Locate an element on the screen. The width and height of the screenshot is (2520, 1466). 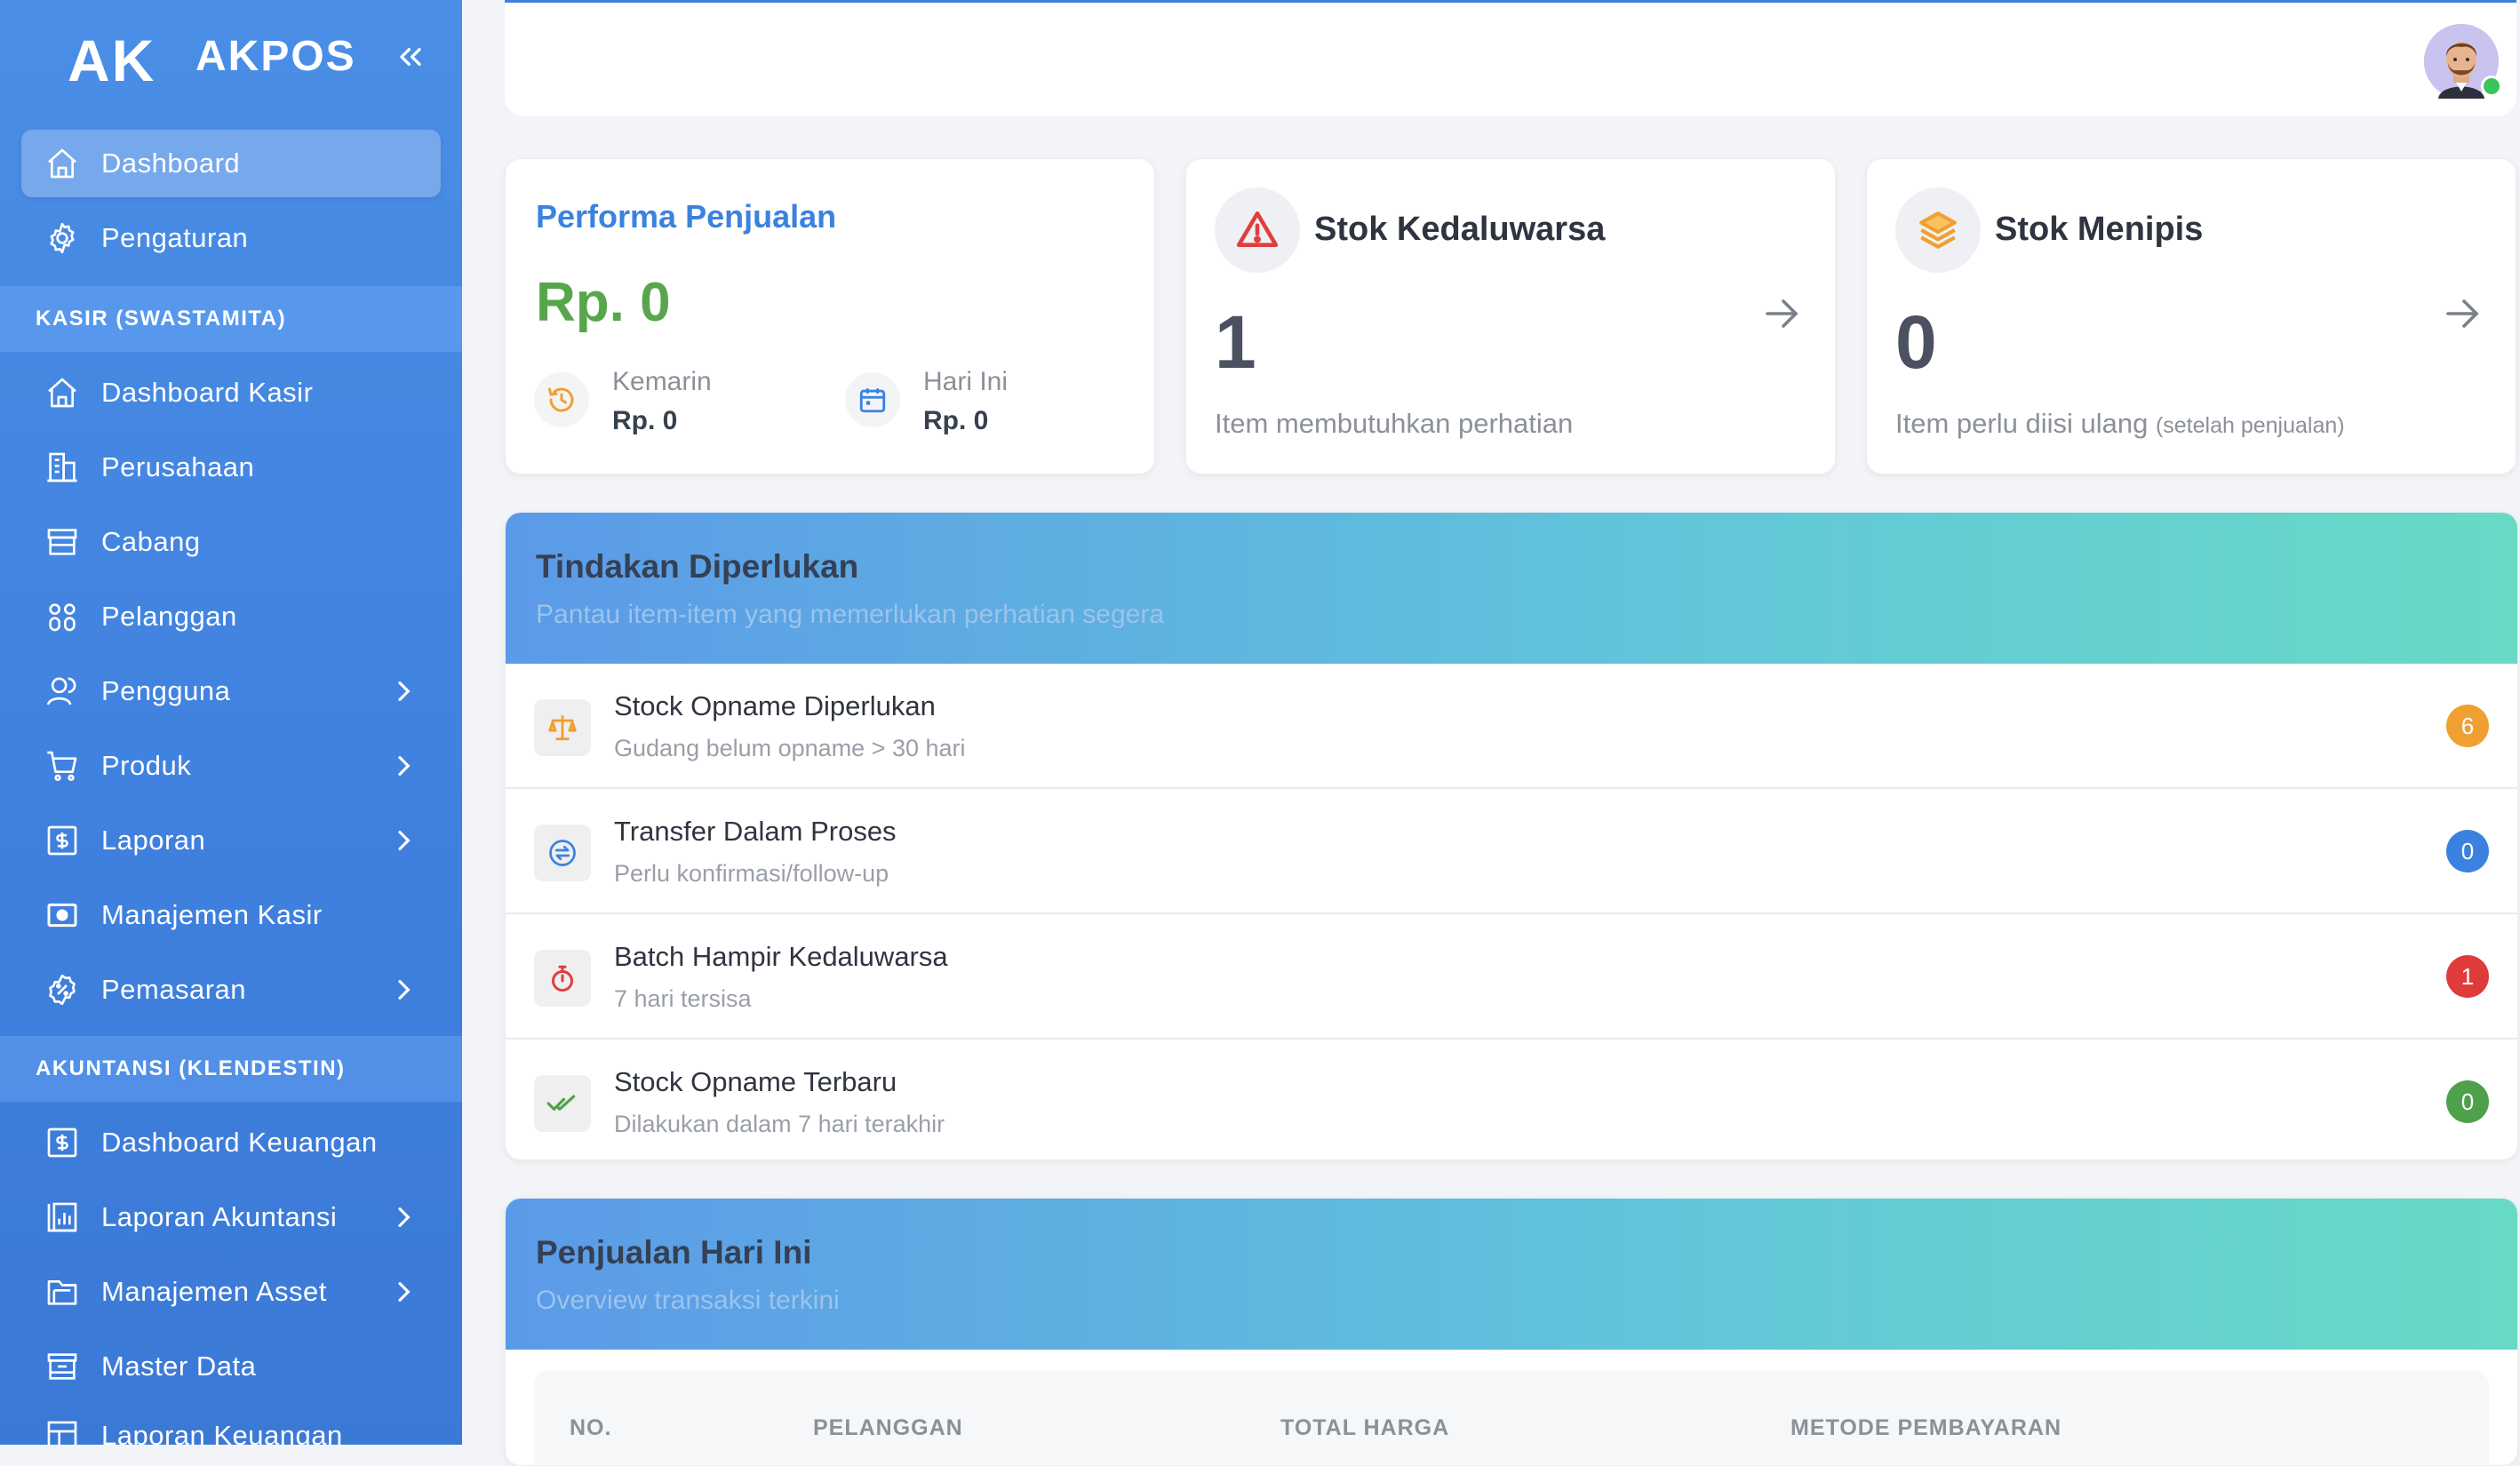
sidebar-item-dashboard-keuangan: Dashboard Keuangan is located at coordinates (231, 1142).